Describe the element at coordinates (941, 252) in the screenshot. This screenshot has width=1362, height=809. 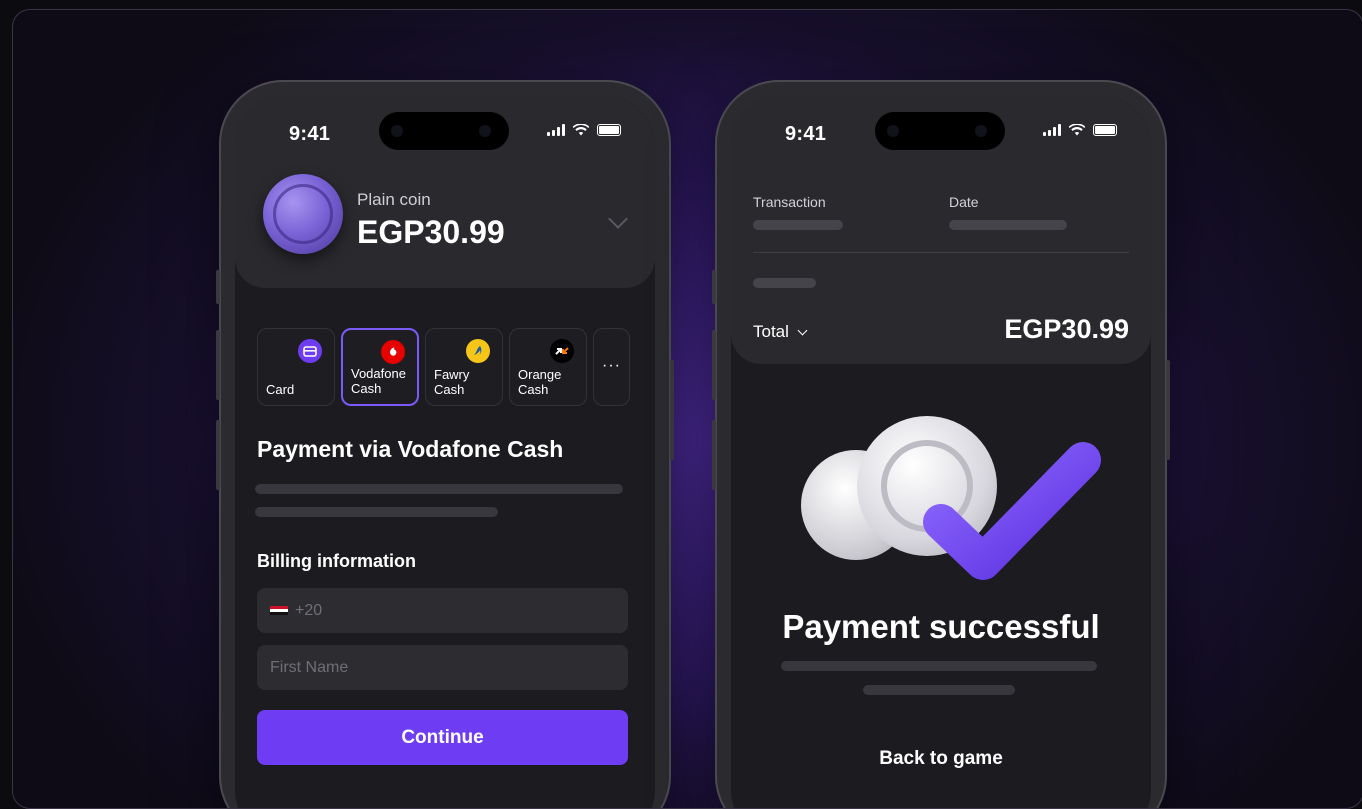
I see `divider` at that location.